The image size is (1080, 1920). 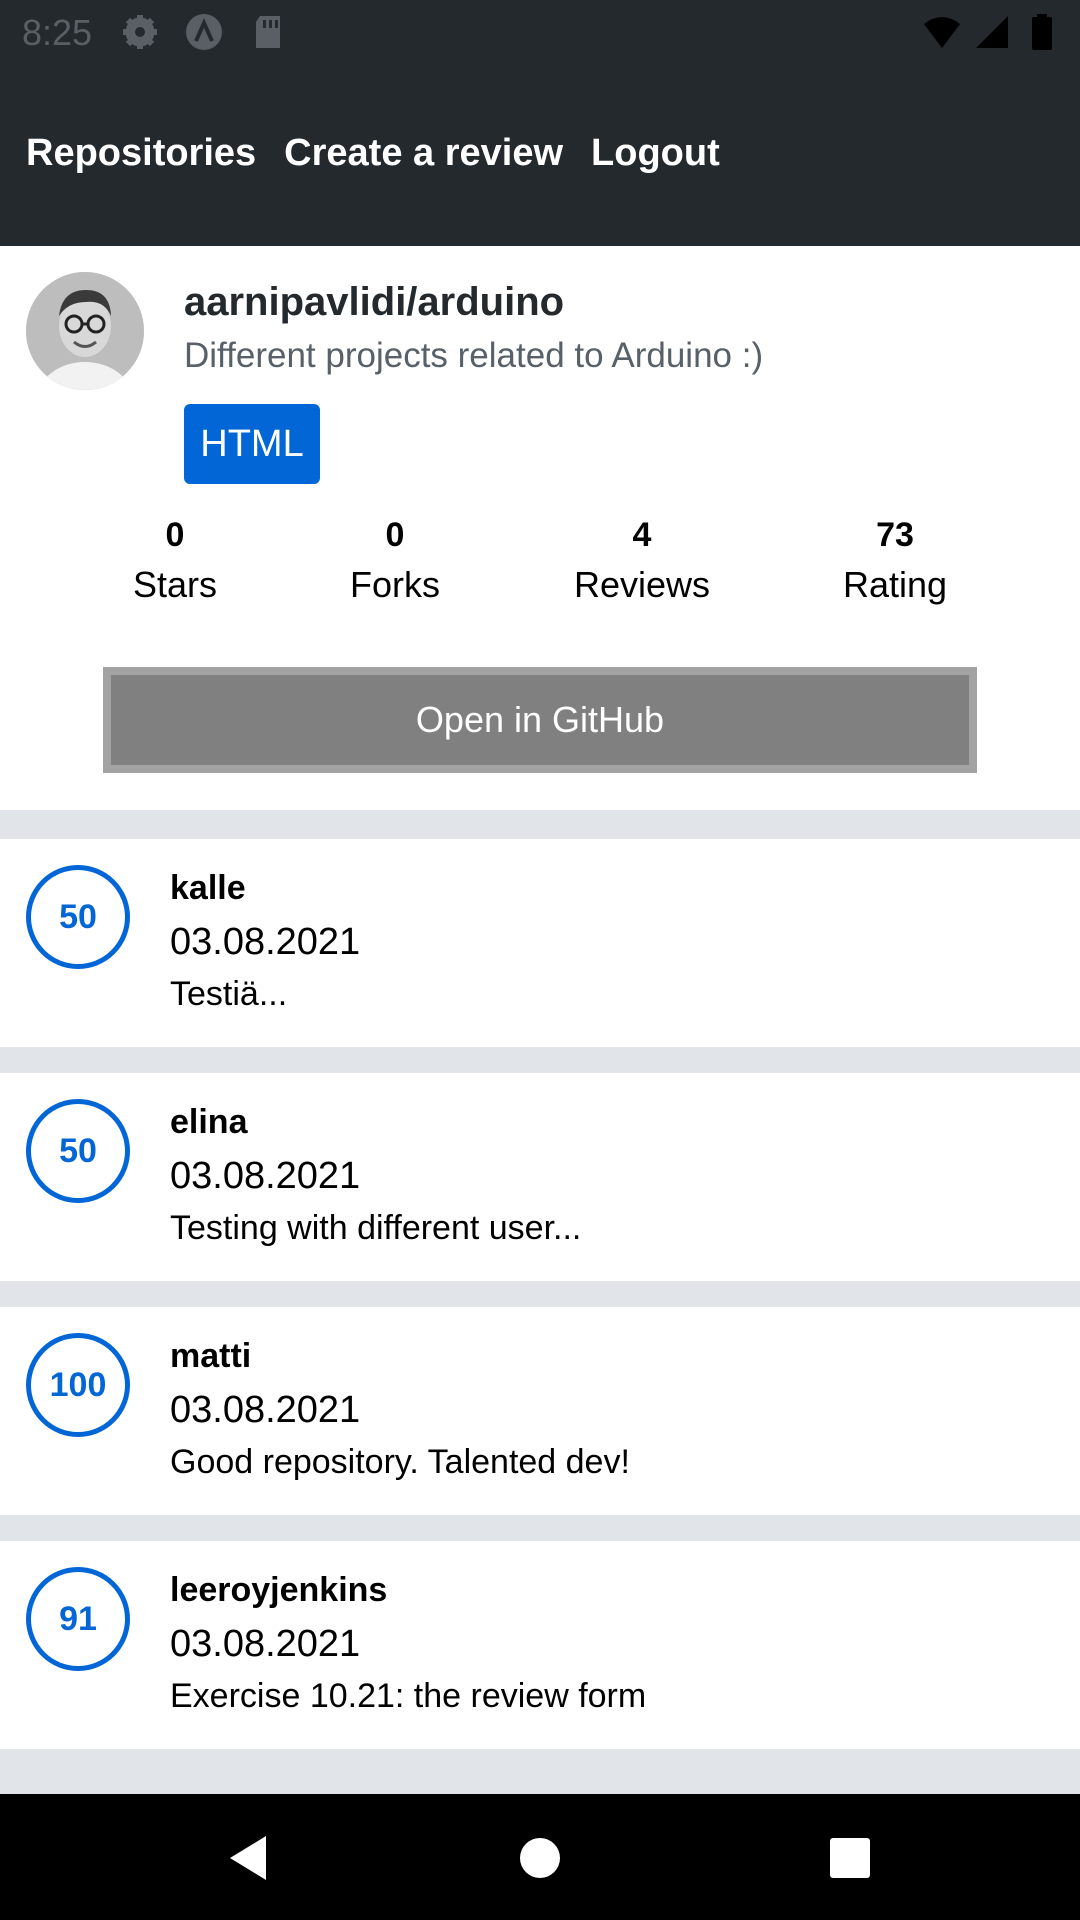 I want to click on home-icon, so click(x=540, y=1858).